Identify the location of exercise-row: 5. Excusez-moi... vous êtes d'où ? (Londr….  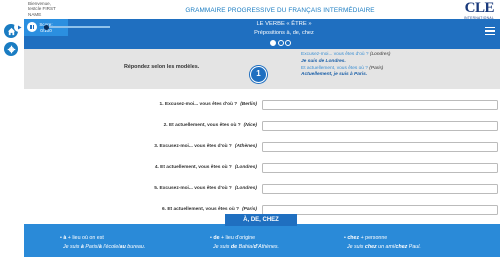
(262, 189).